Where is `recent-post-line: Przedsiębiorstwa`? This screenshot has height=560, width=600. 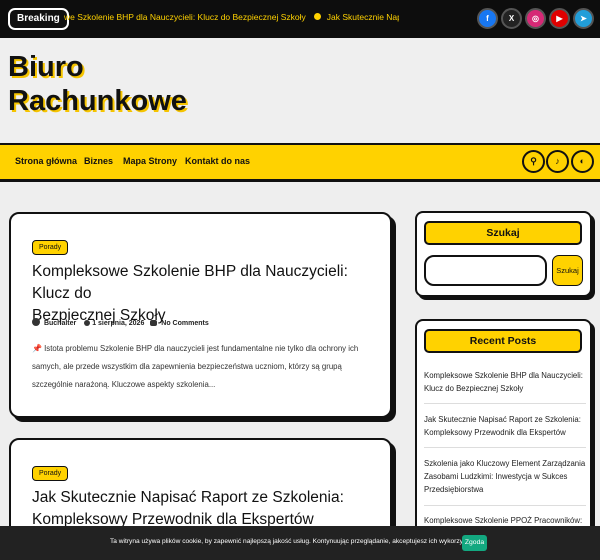 recent-post-line: Przedsiębiorstwa is located at coordinates (505, 489).